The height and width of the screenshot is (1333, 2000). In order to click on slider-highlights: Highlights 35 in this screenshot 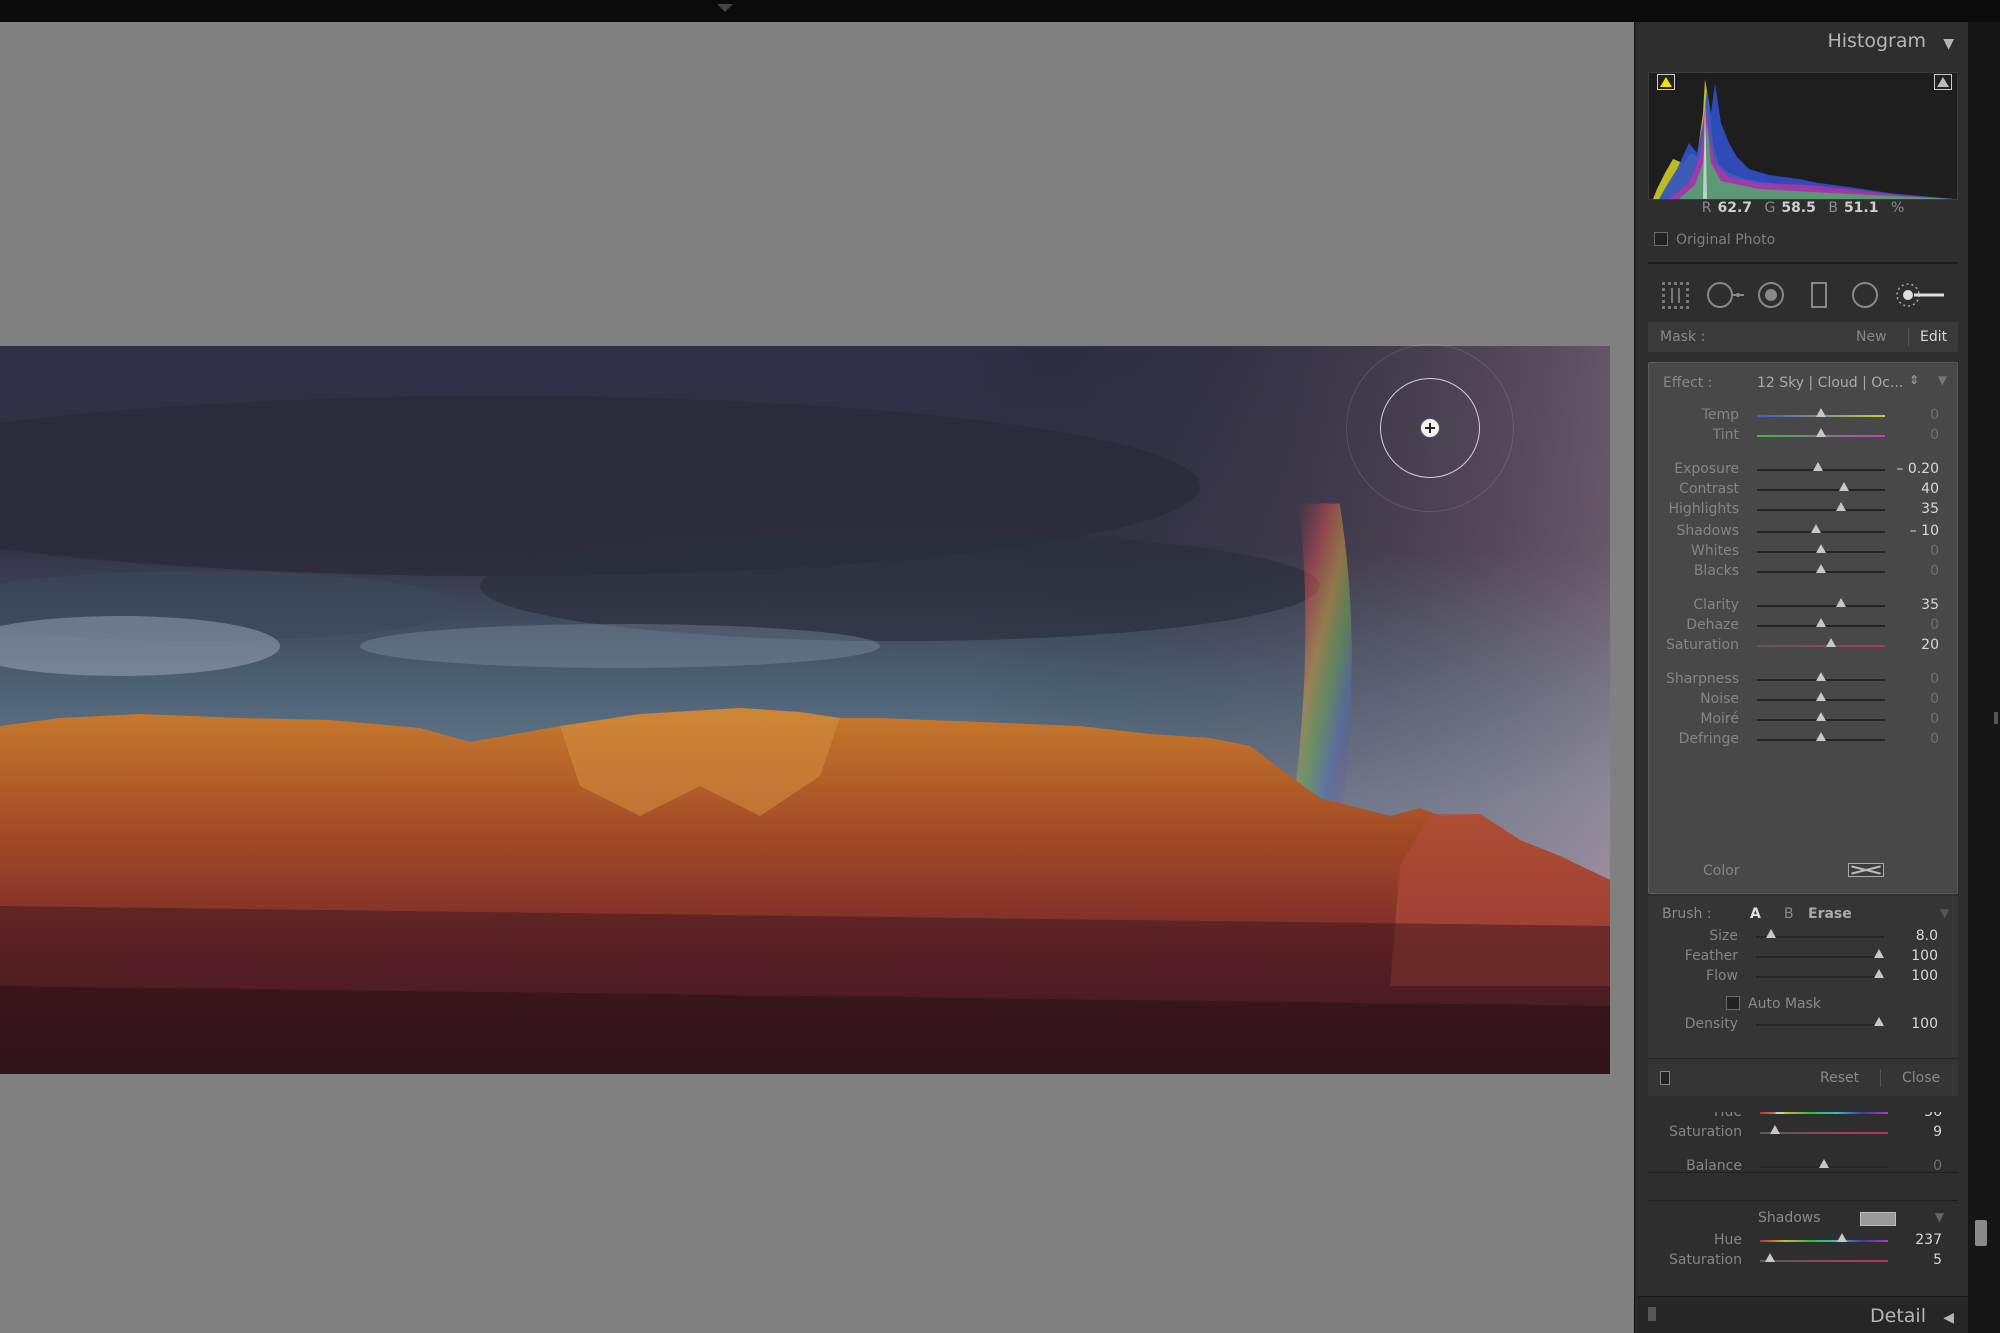, I will do `click(1803, 509)`.